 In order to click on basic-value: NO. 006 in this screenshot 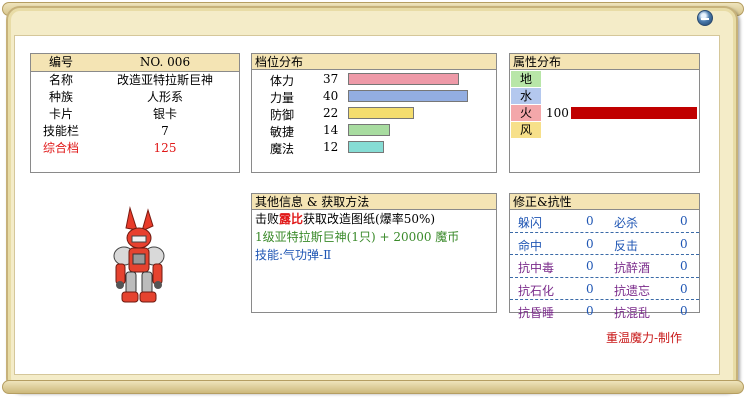, I will do `click(165, 63)`.